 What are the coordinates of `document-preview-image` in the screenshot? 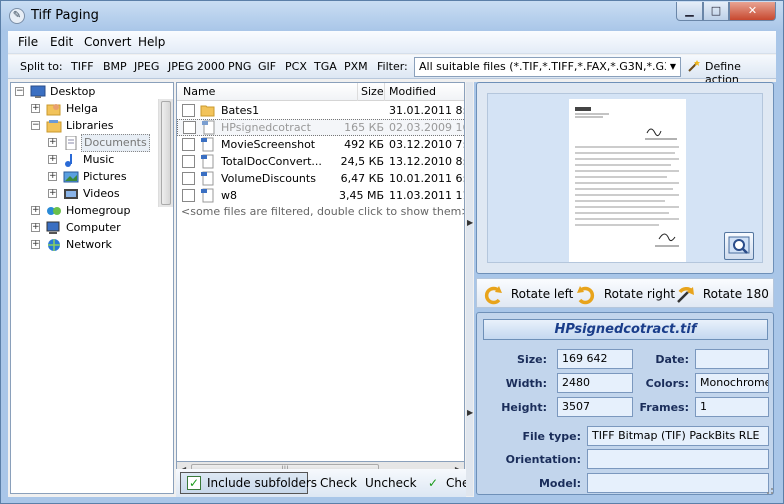 It's located at (627, 177).